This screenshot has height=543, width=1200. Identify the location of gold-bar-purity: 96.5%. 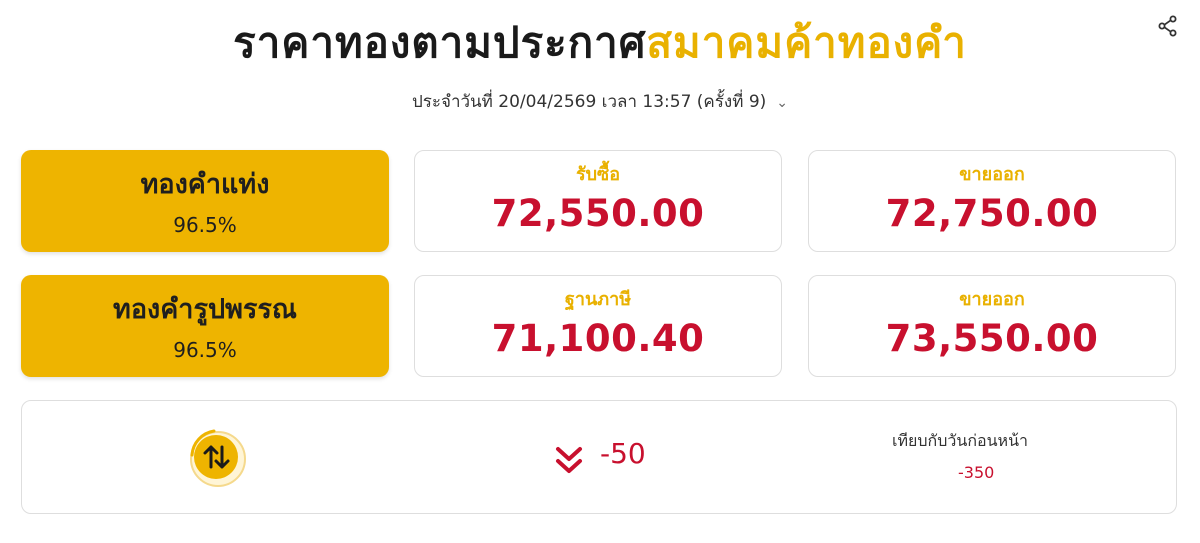
(205, 225).